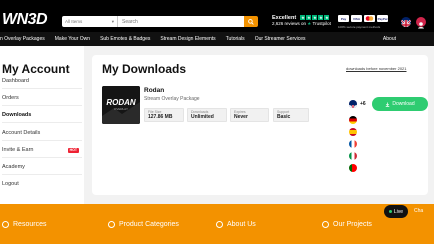 This screenshot has width=434, height=244. Describe the element at coordinates (353, 156) in the screenshot. I see `italy-flag-icon` at that location.